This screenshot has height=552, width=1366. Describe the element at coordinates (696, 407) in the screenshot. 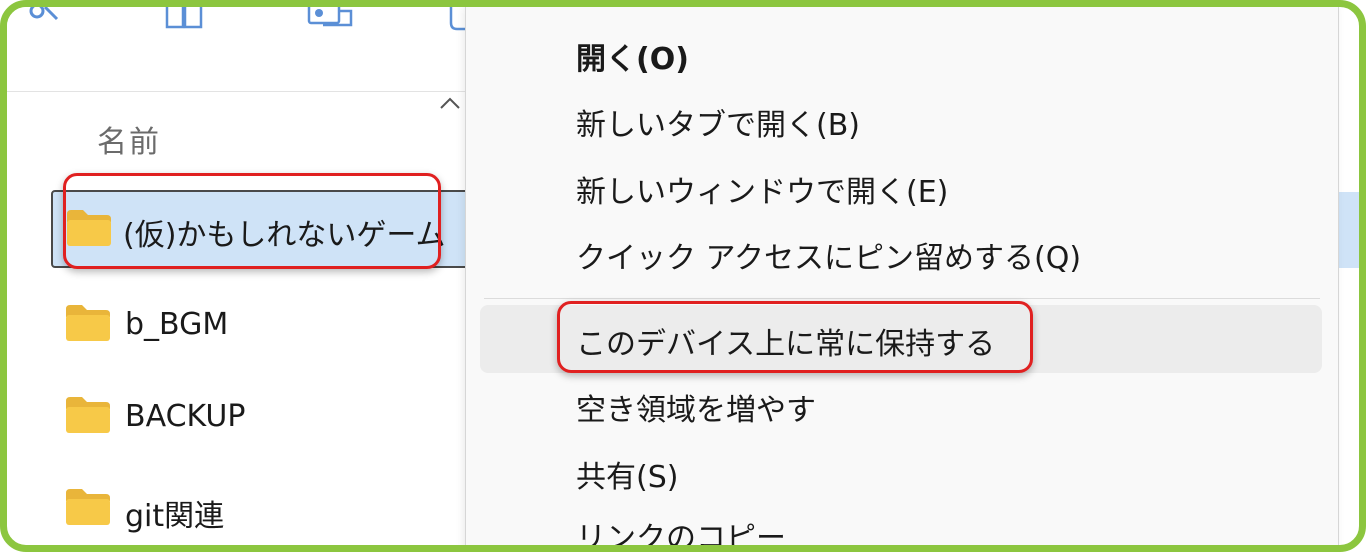

I see `menu-item-free-up-space: 空き領域を増やす` at that location.